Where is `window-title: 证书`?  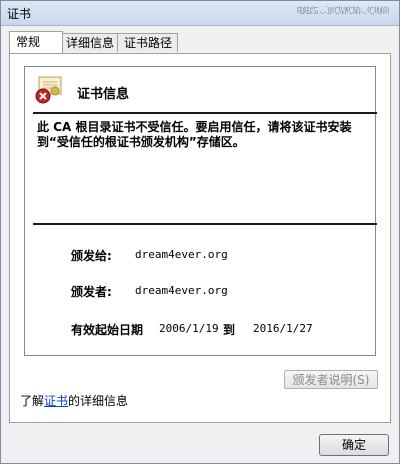
window-title: 证书 is located at coordinates (19, 14).